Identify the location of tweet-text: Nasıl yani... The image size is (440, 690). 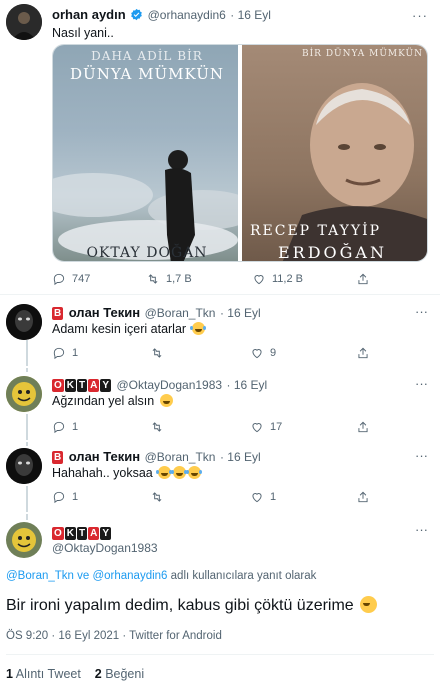
(83, 33).